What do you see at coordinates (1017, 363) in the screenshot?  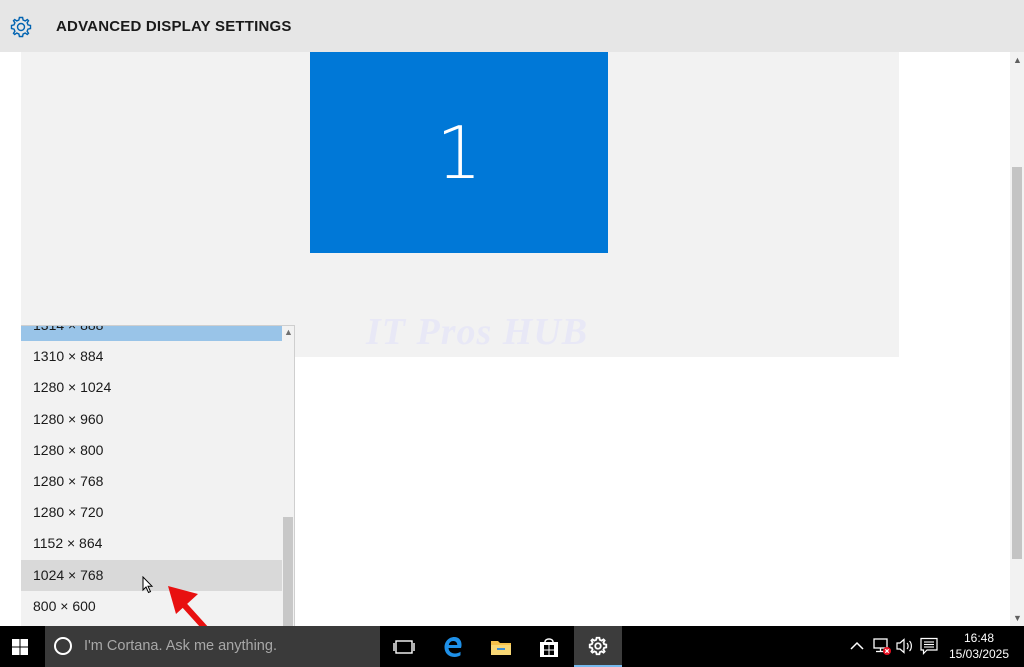 I see `page-scrollbar-thumb` at bounding box center [1017, 363].